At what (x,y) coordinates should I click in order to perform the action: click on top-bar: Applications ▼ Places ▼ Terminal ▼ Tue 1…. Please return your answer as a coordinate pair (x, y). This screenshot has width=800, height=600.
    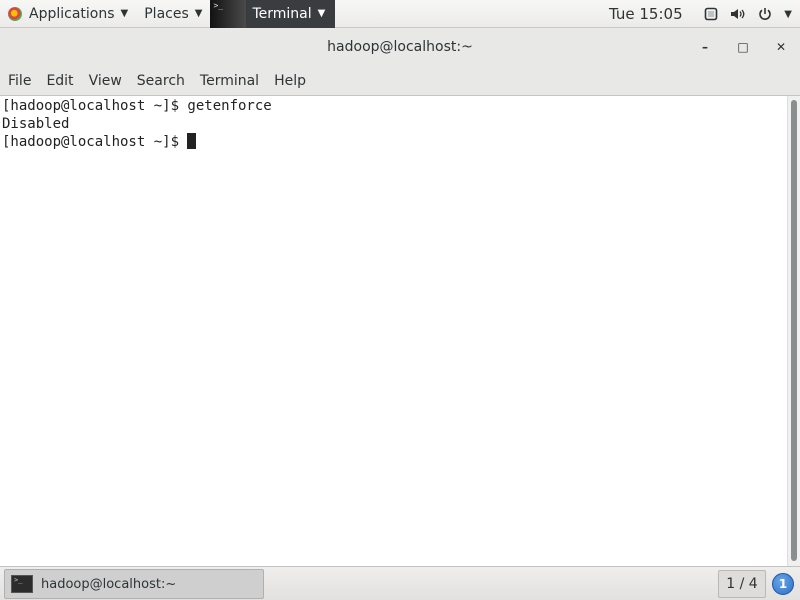
    Looking at the image, I should click on (400, 14).